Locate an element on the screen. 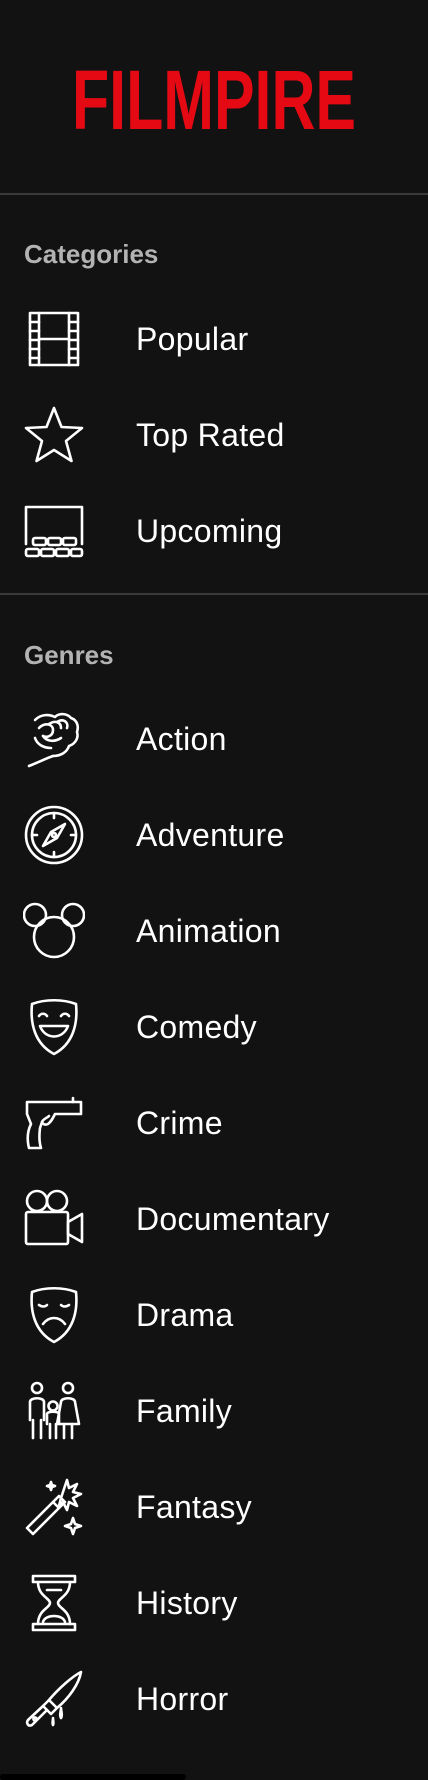  genre-item-family: Family is located at coordinates (214, 1411).